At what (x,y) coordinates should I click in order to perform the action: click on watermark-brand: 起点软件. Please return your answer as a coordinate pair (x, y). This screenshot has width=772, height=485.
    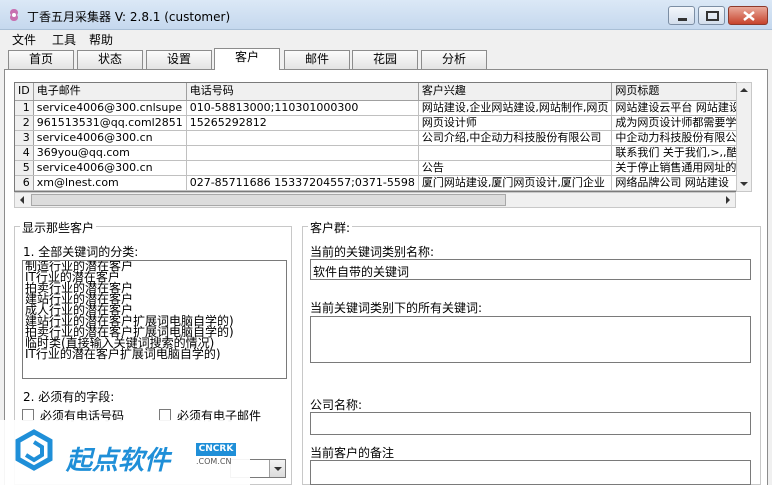
    Looking at the image, I should click on (118, 461).